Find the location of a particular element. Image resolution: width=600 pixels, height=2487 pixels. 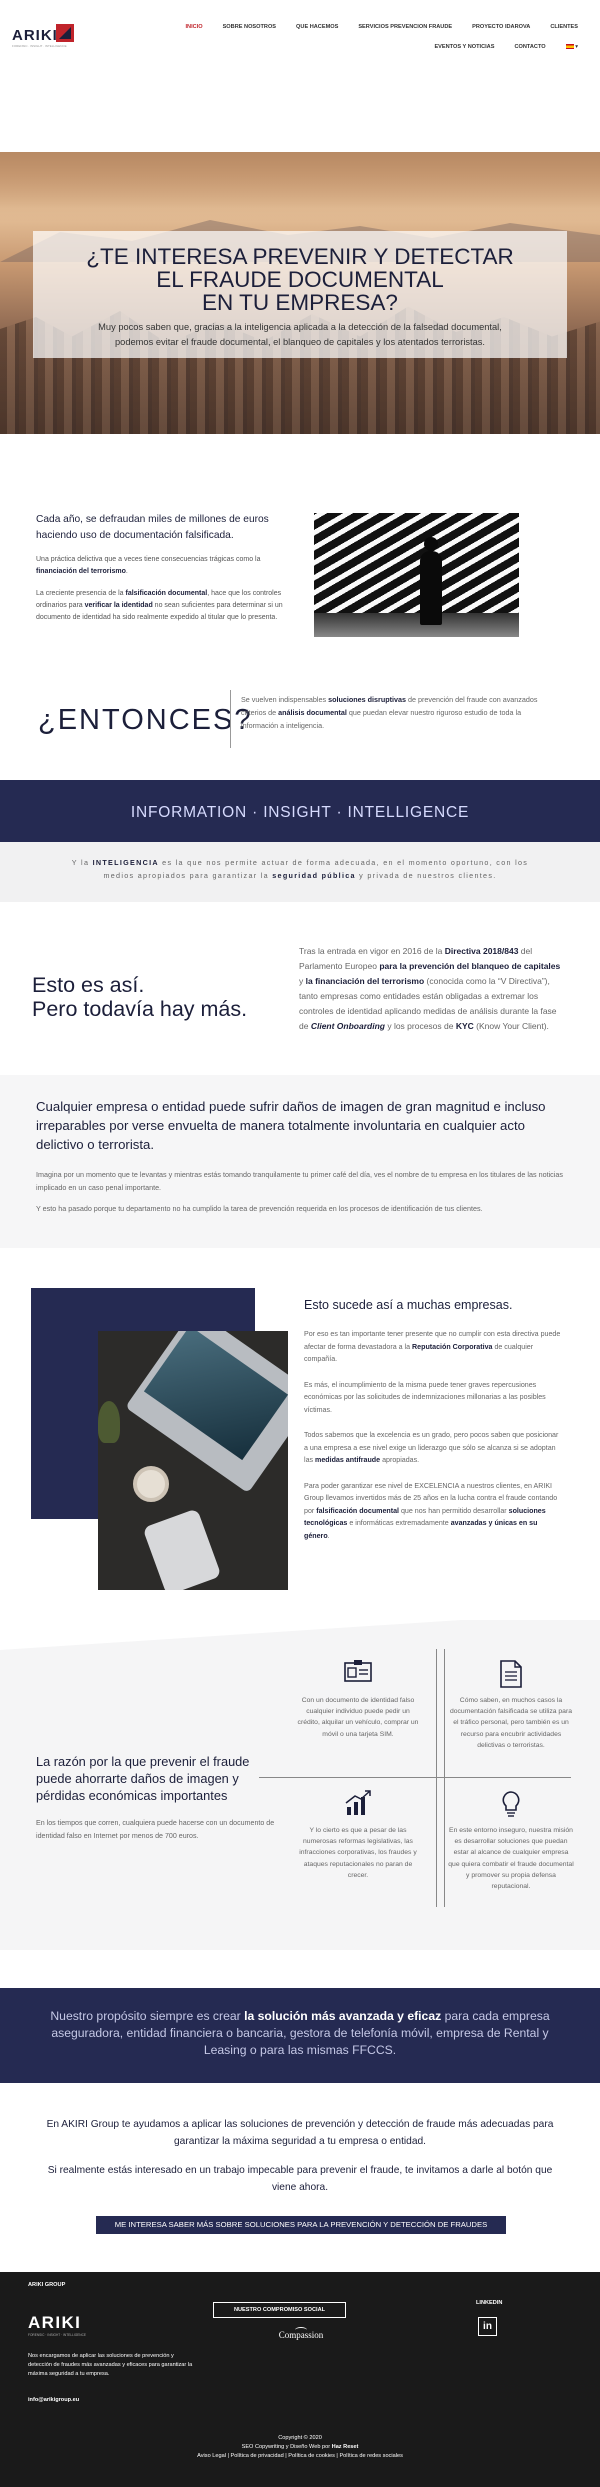

grid-divider-v1 is located at coordinates (436, 1778).